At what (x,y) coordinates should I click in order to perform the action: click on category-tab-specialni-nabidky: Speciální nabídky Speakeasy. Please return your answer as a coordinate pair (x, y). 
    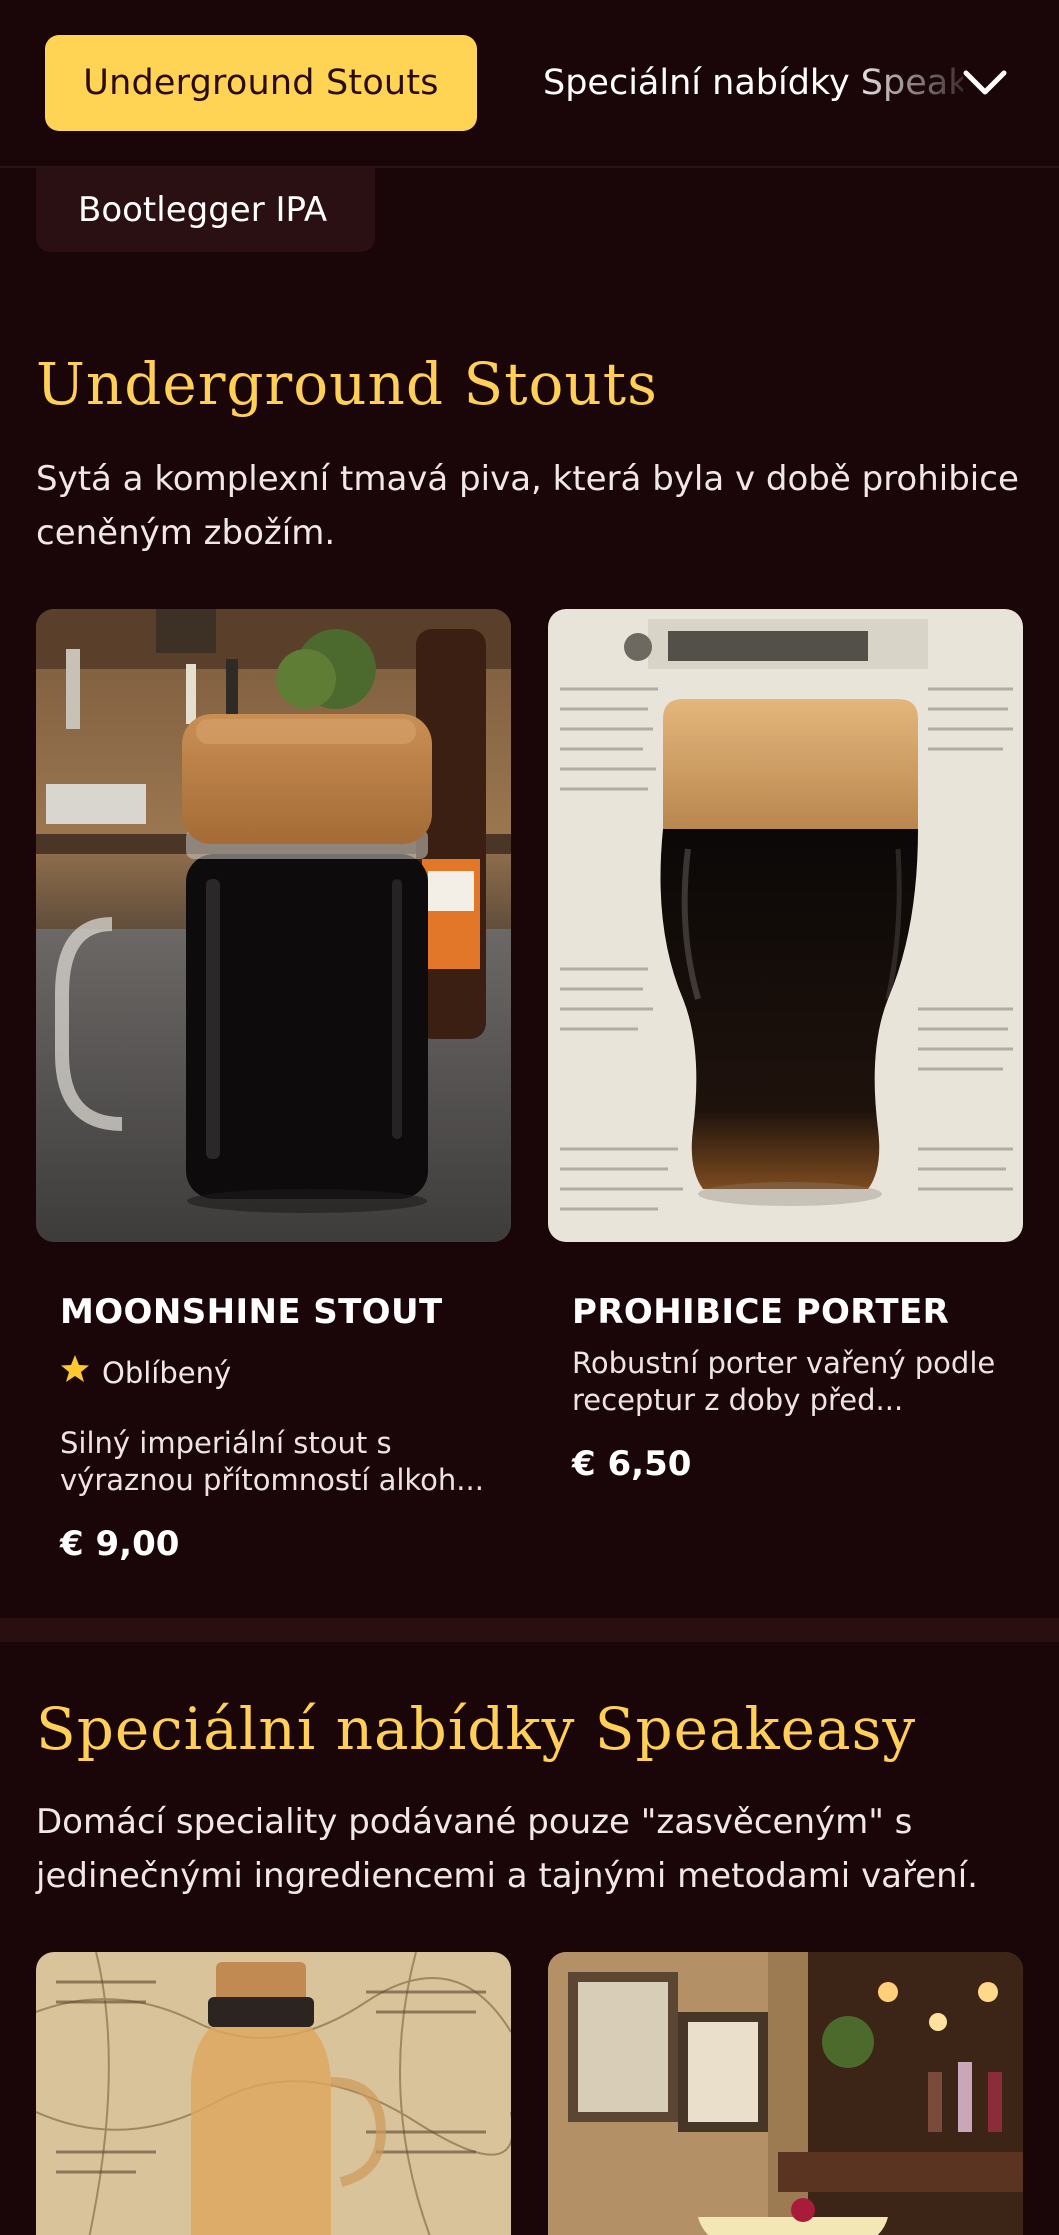
    Looking at the image, I should click on (753, 83).